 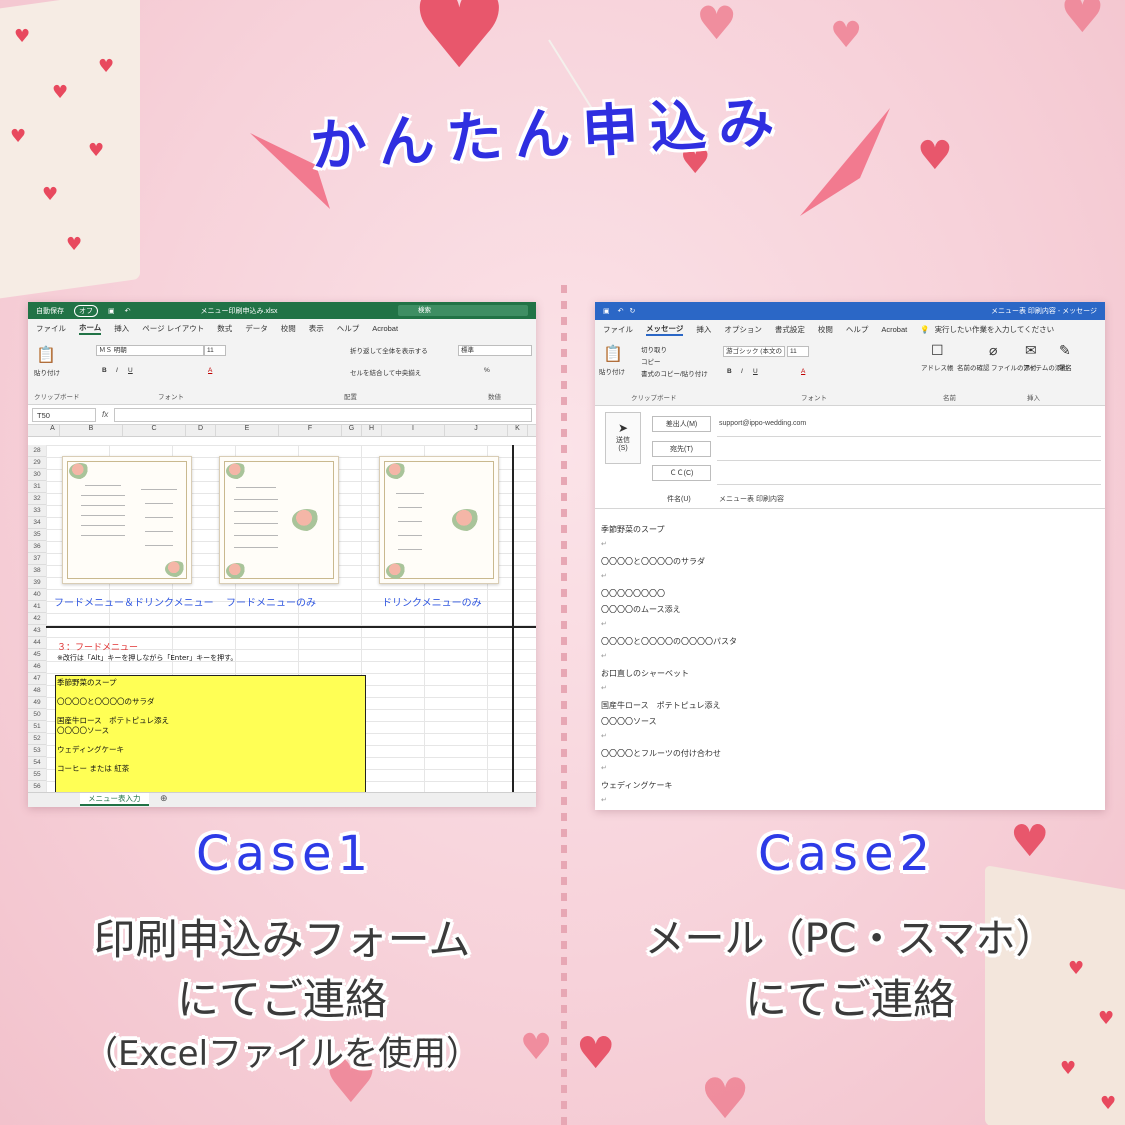 What do you see at coordinates (37, 679) in the screenshot?
I see `row-header: 47` at bounding box center [37, 679].